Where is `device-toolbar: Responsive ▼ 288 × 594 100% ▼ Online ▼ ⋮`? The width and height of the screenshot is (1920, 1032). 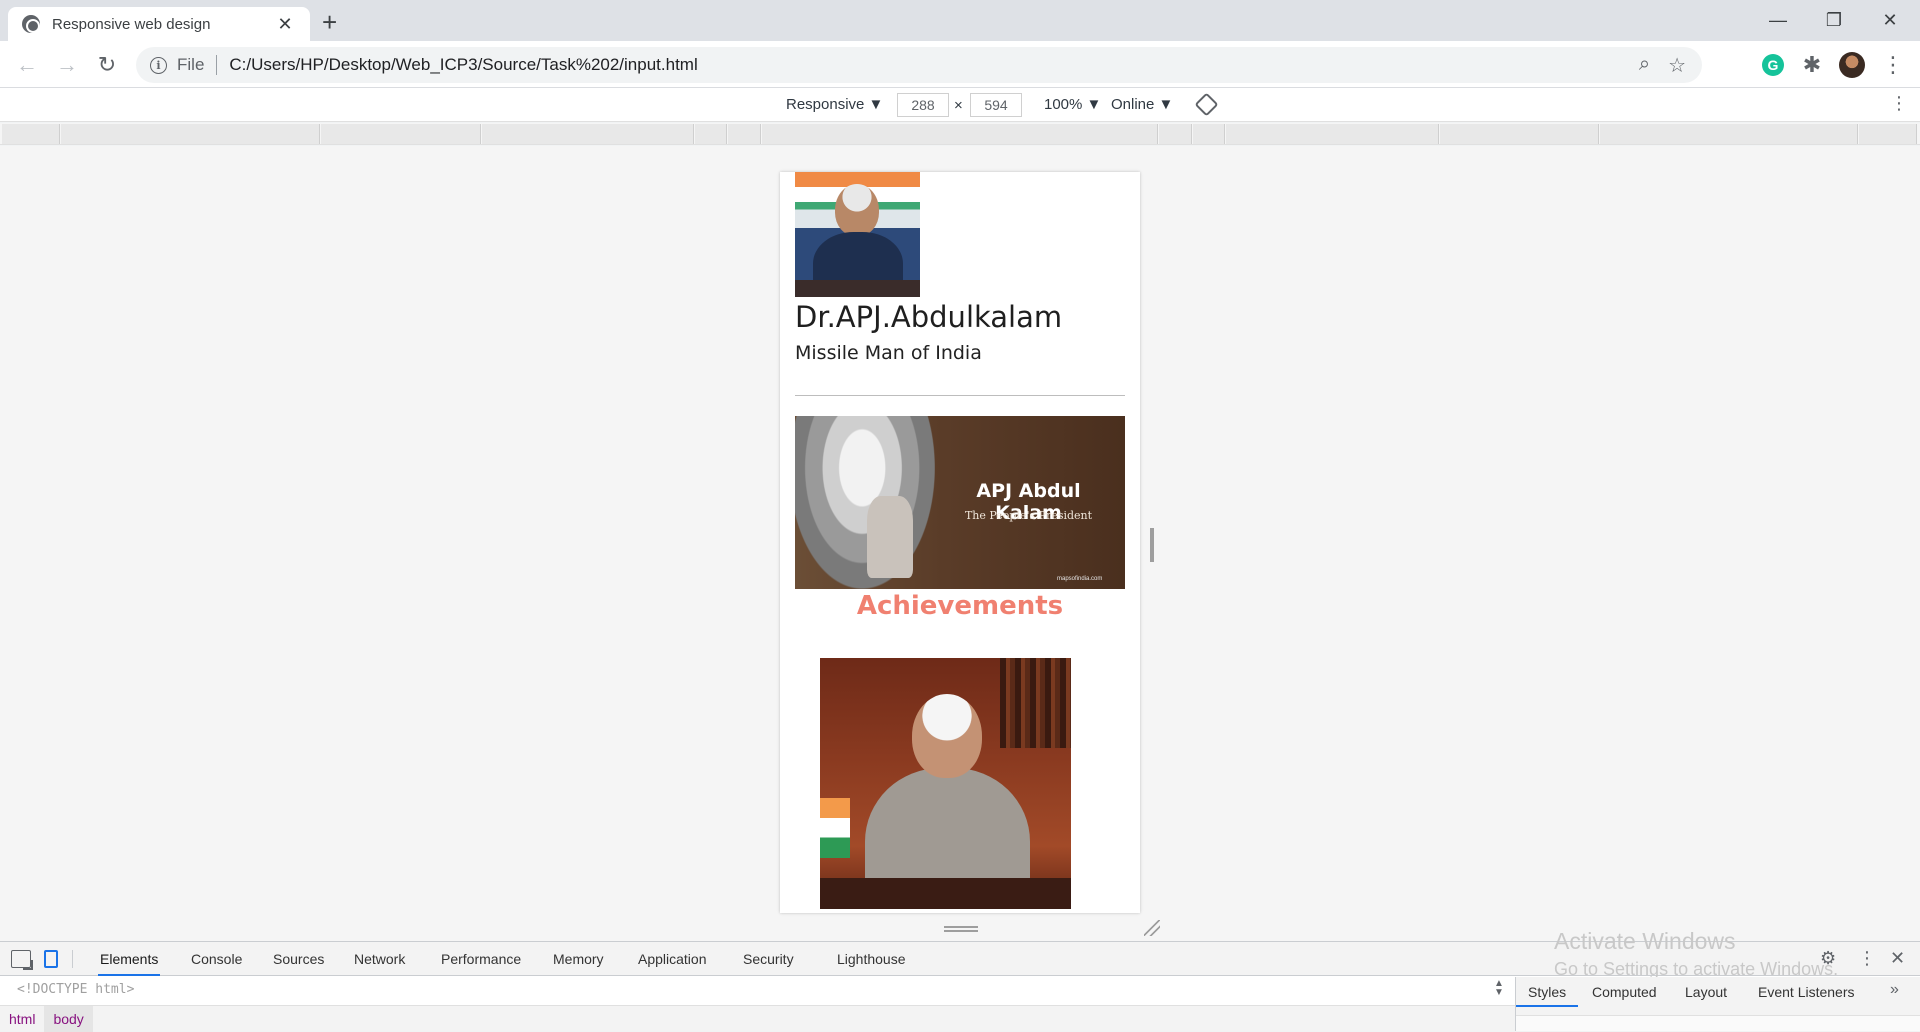
device-toolbar: Responsive ▼ 288 × 594 100% ▼ Online ▼ ⋮ is located at coordinates (960, 105).